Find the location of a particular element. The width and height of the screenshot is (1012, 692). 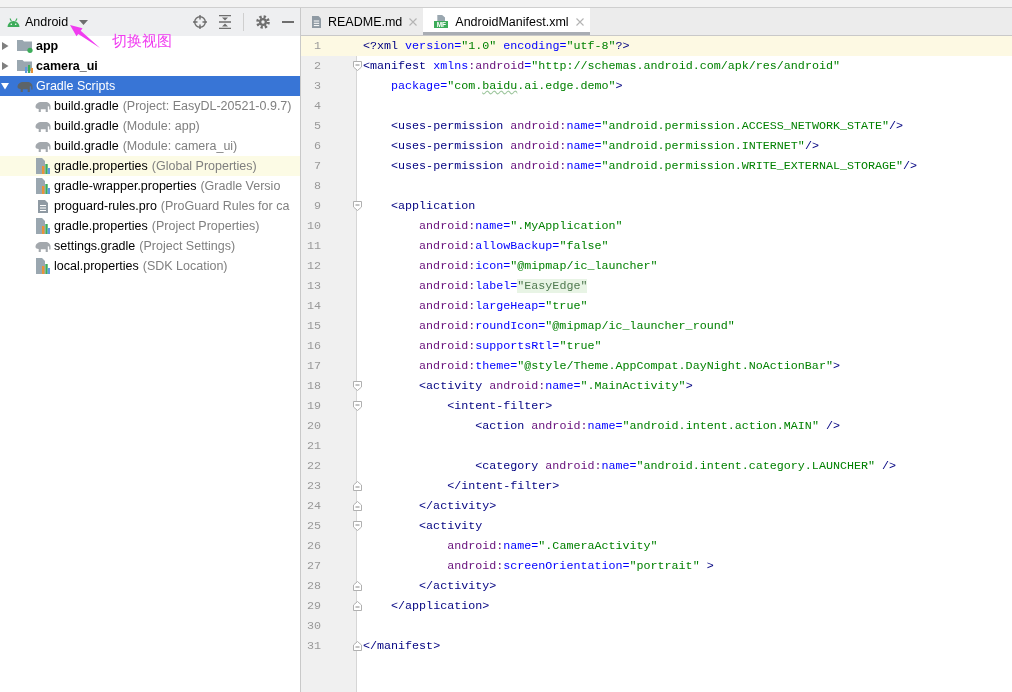

editor-tab: README.md is located at coordinates (362, 21).